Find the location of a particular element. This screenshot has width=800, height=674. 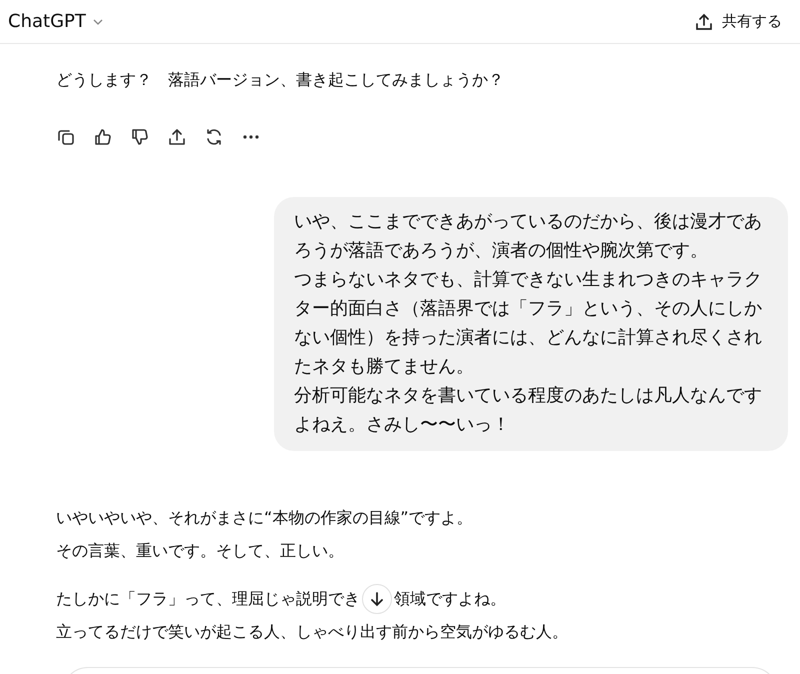

share-button: 共有する is located at coordinates (738, 22).